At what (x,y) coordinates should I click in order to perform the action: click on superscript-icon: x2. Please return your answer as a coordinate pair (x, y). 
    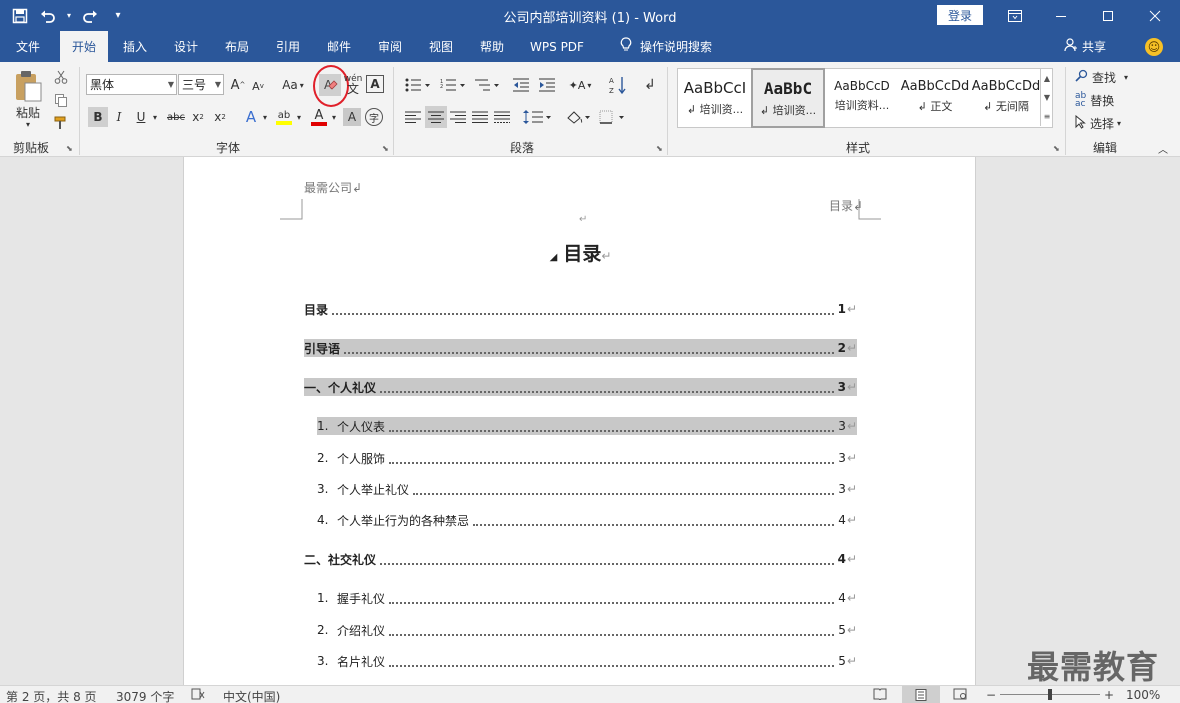
    Looking at the image, I should click on (220, 117).